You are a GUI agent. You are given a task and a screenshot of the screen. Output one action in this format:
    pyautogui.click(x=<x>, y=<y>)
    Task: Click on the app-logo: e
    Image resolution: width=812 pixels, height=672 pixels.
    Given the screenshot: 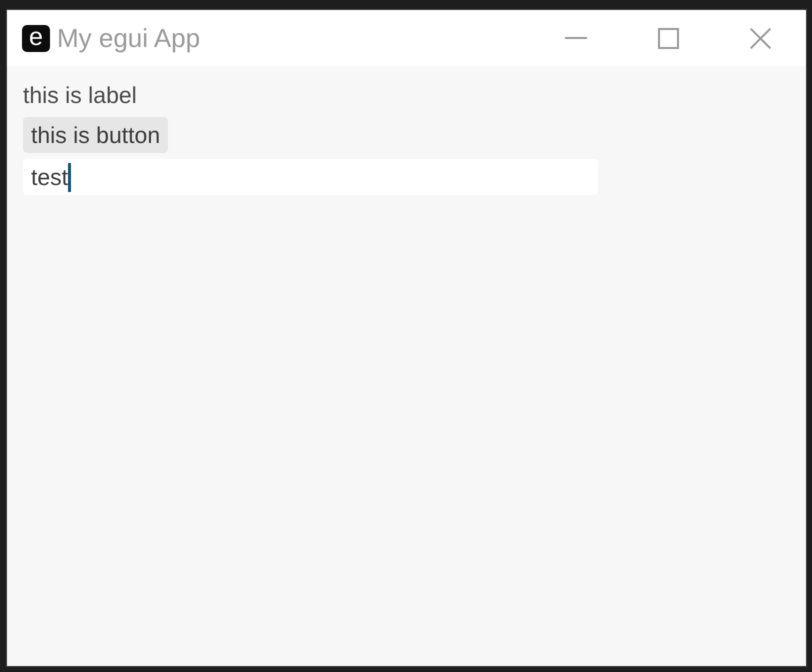 What is the action you would take?
    pyautogui.click(x=36, y=38)
    